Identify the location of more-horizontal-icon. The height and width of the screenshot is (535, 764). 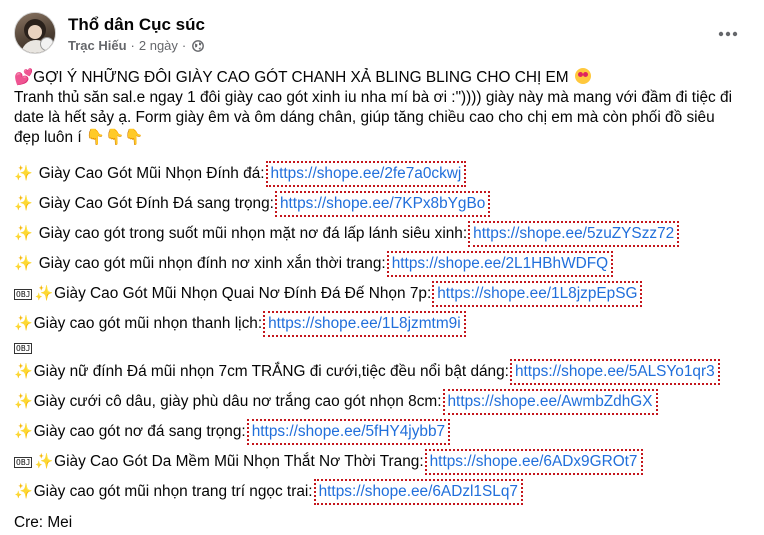
(728, 34).